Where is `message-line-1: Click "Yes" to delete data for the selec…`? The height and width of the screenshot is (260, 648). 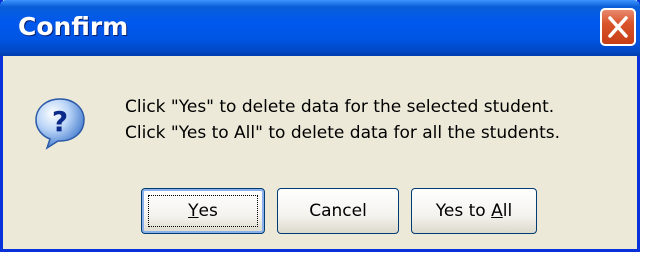 message-line-1: Click "Yes" to delete data for the selec… is located at coordinates (340, 107).